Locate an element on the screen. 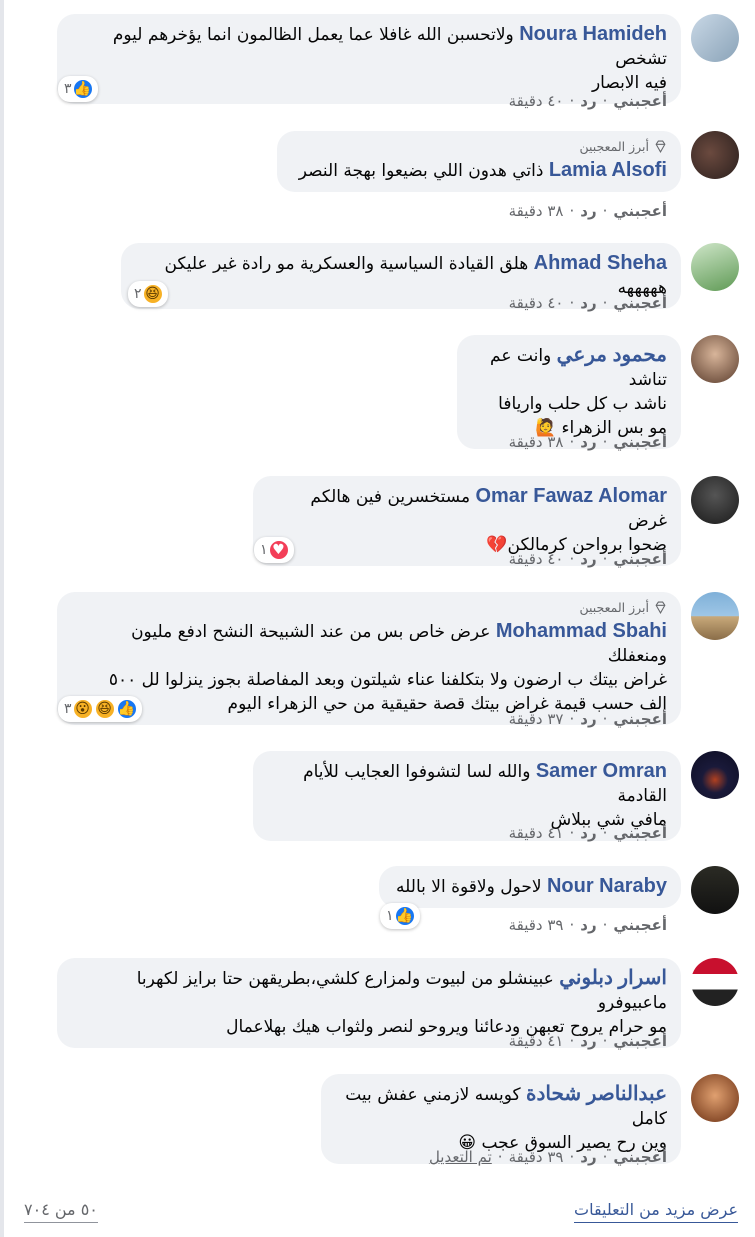 The image size is (755, 1237). reactions-summary: ٢ 😆 is located at coordinates (148, 294).